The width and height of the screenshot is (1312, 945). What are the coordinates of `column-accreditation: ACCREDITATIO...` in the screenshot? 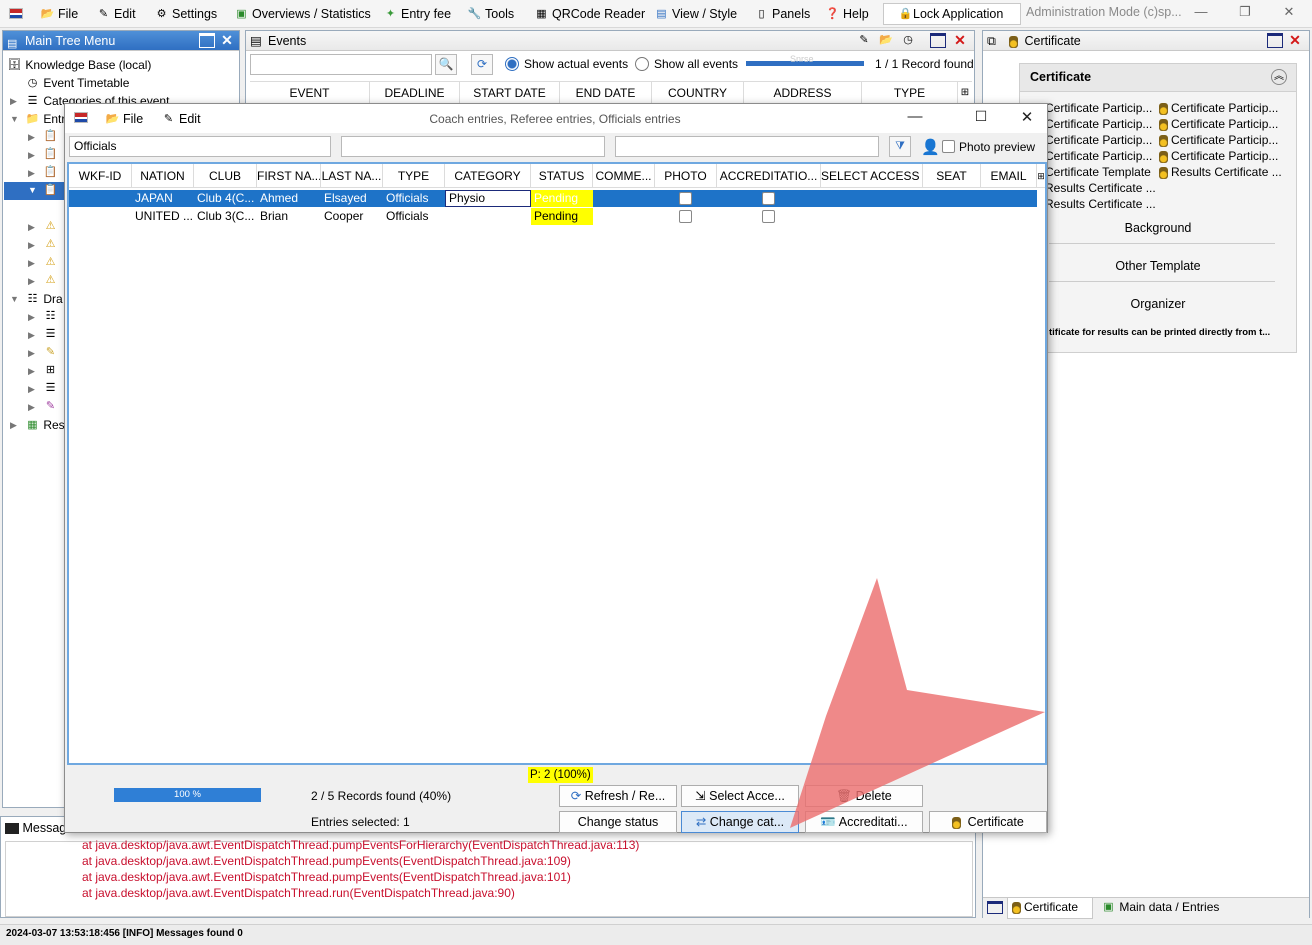 It's located at (769, 176).